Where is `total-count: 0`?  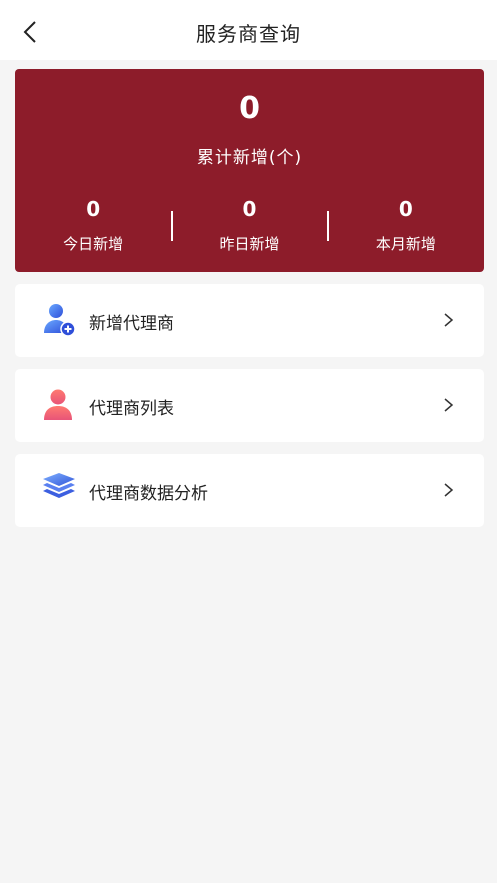
total-count: 0 is located at coordinates (249, 108).